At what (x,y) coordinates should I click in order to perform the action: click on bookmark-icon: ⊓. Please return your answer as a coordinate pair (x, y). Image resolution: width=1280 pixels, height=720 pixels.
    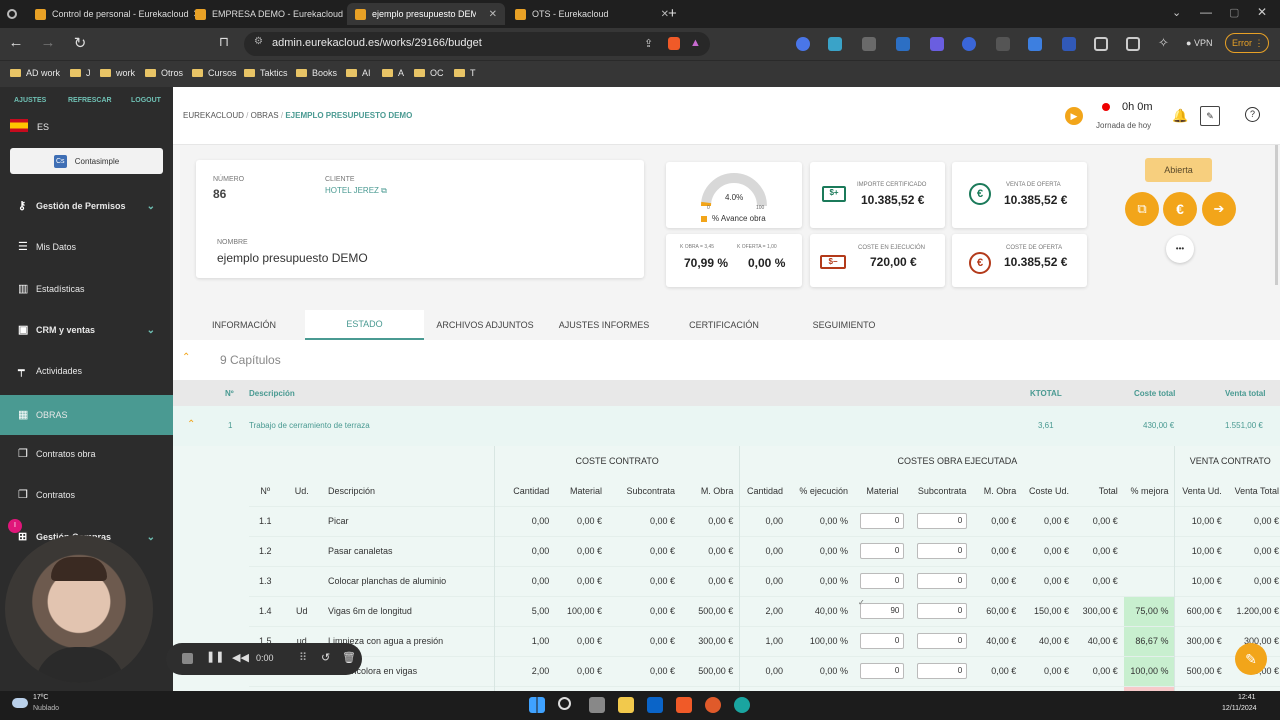
    Looking at the image, I should click on (224, 42).